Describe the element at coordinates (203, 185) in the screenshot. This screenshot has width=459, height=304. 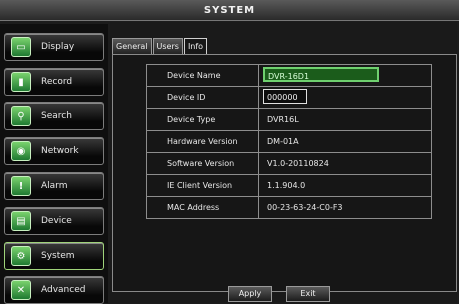
I see `ie-client-version-label: IE Client Version` at that location.